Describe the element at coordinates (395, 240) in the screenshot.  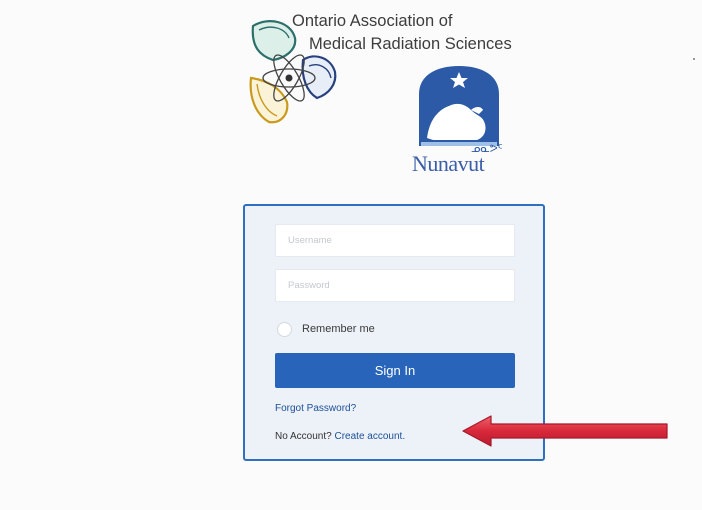
I see `username-input` at that location.